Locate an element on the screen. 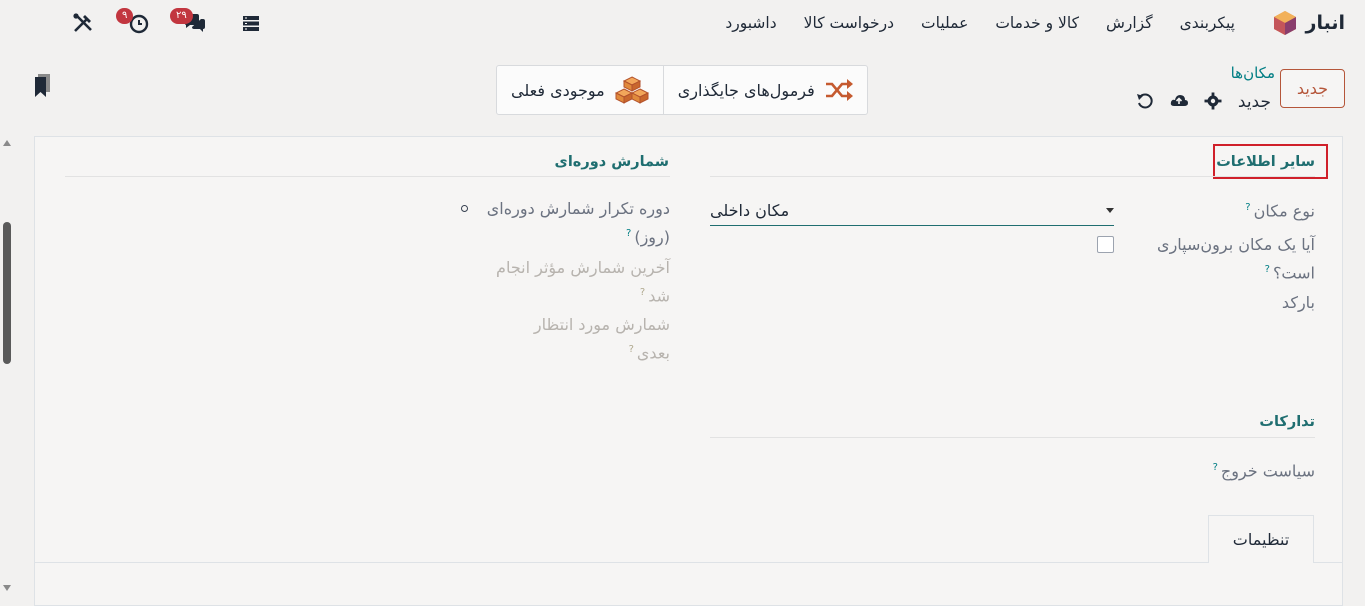 The height and width of the screenshot is (606, 1365). cubes-icon is located at coordinates (631, 90).